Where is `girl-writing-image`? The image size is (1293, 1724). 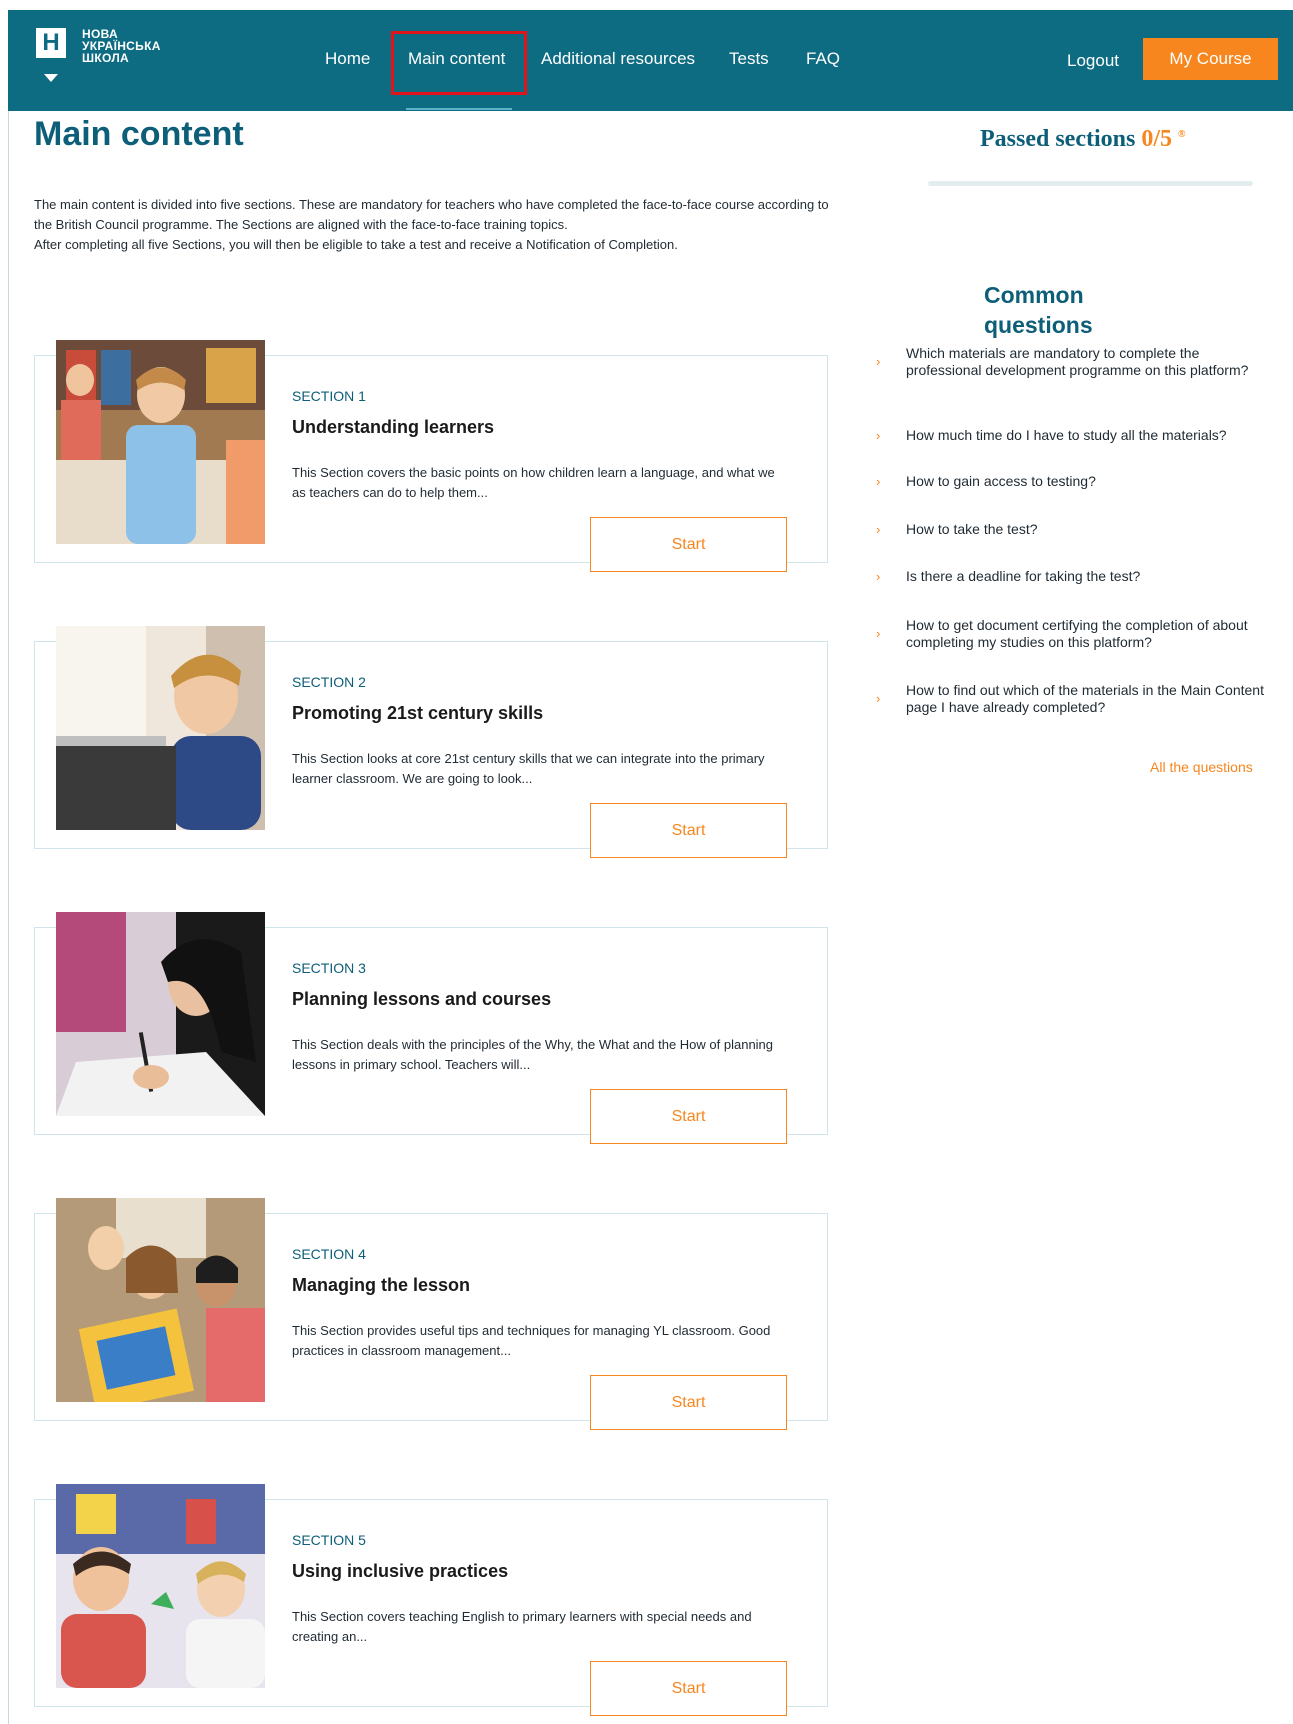
girl-writing-image is located at coordinates (160, 1014).